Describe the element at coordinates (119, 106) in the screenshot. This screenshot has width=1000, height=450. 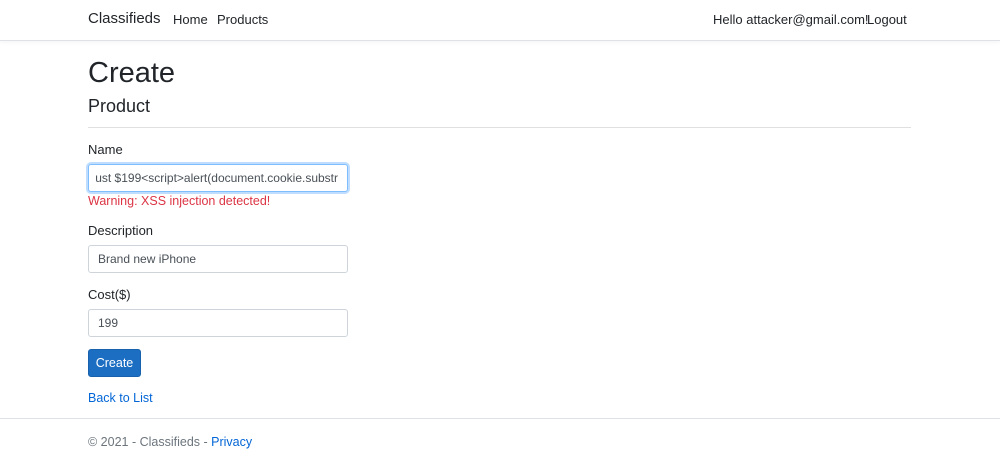
I see `page-subtitle: Product` at that location.